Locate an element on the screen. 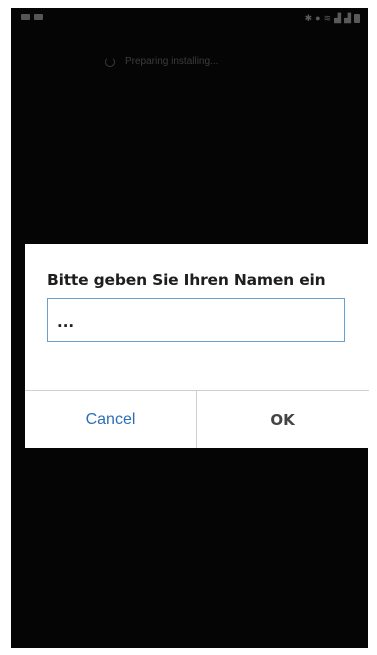 The image size is (377, 655). alarm-icon: ● is located at coordinates (318, 18).